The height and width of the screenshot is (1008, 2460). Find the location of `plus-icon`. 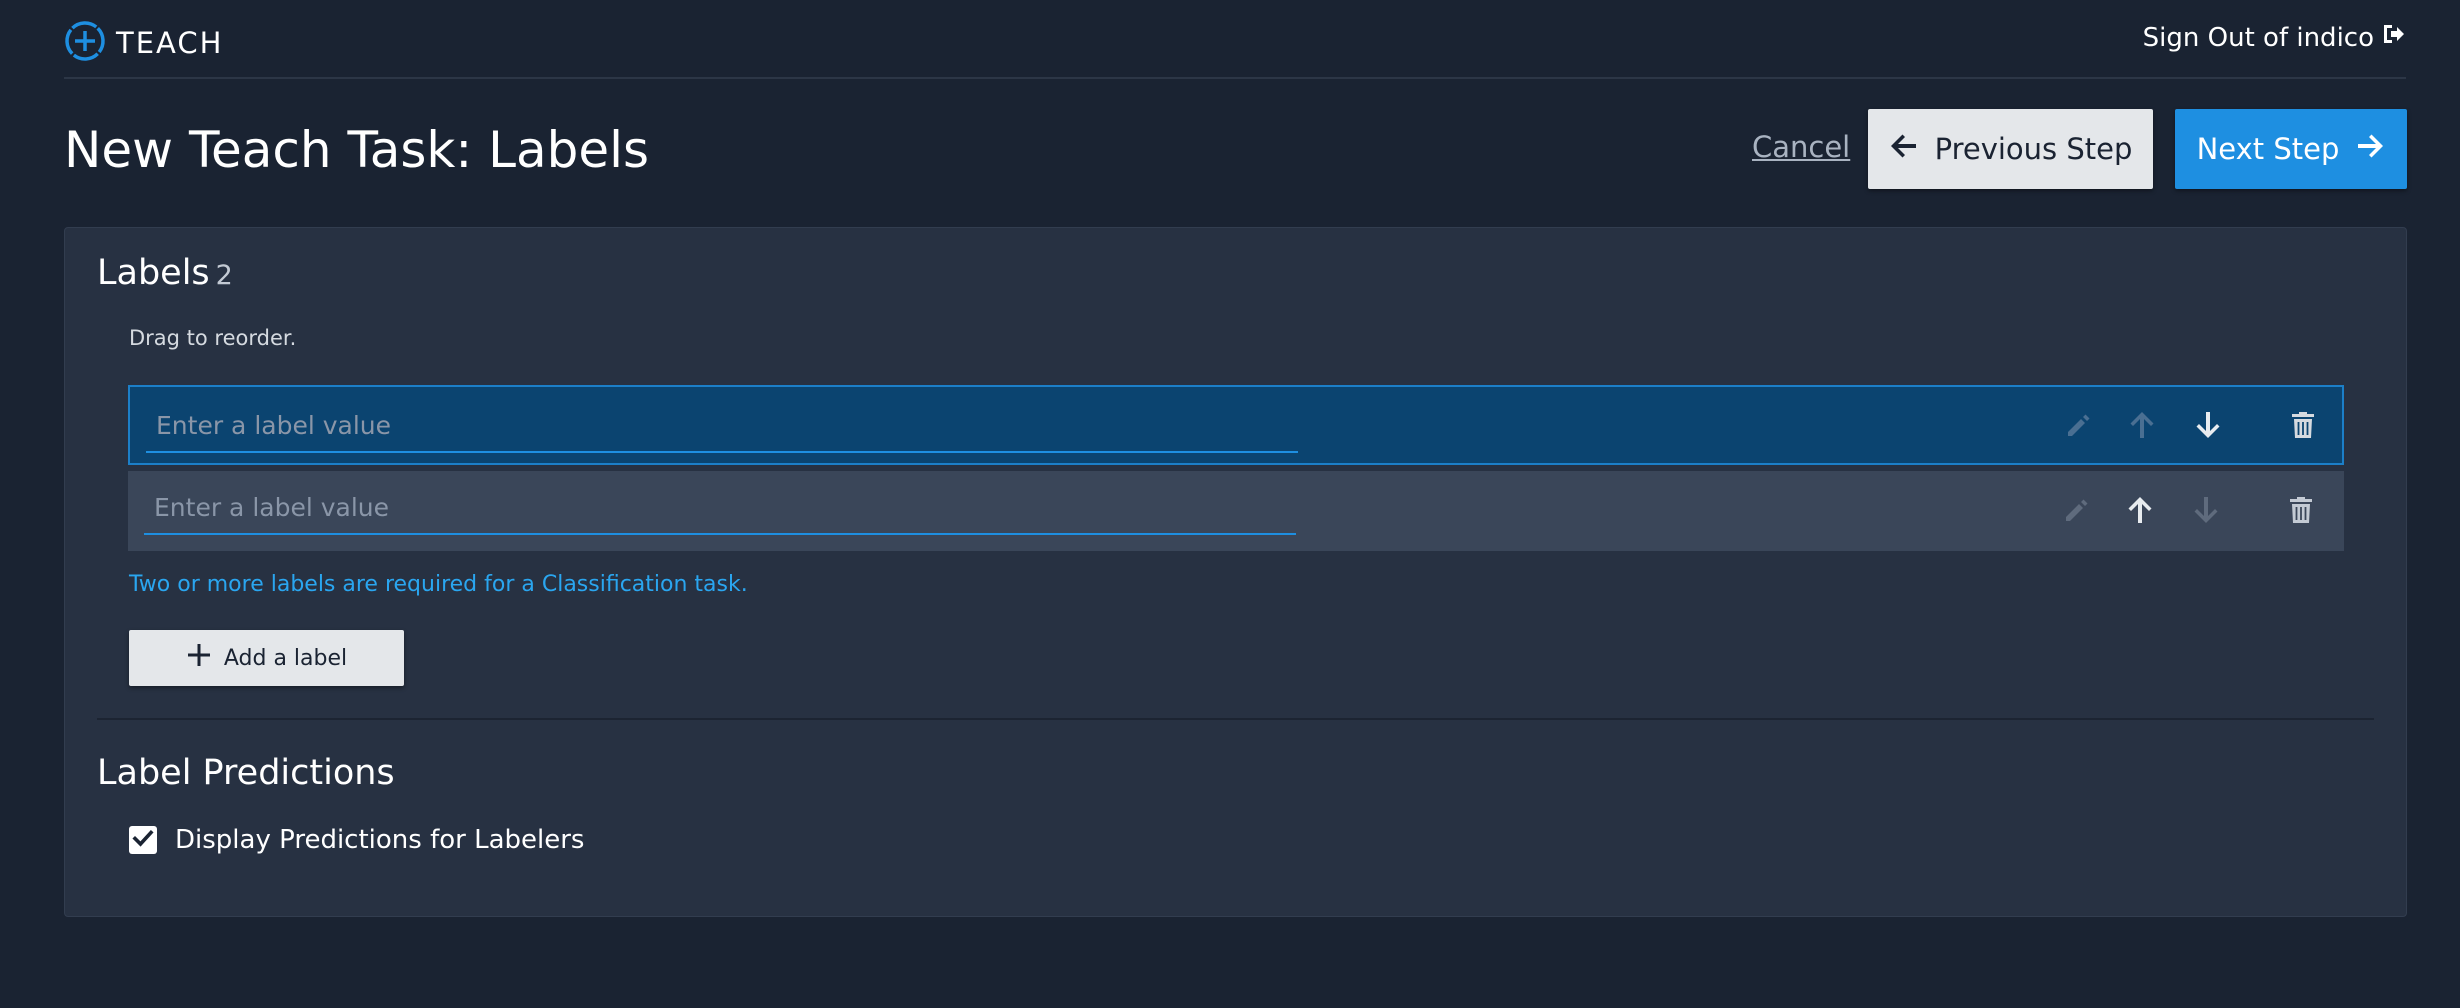

plus-icon is located at coordinates (205, 658).